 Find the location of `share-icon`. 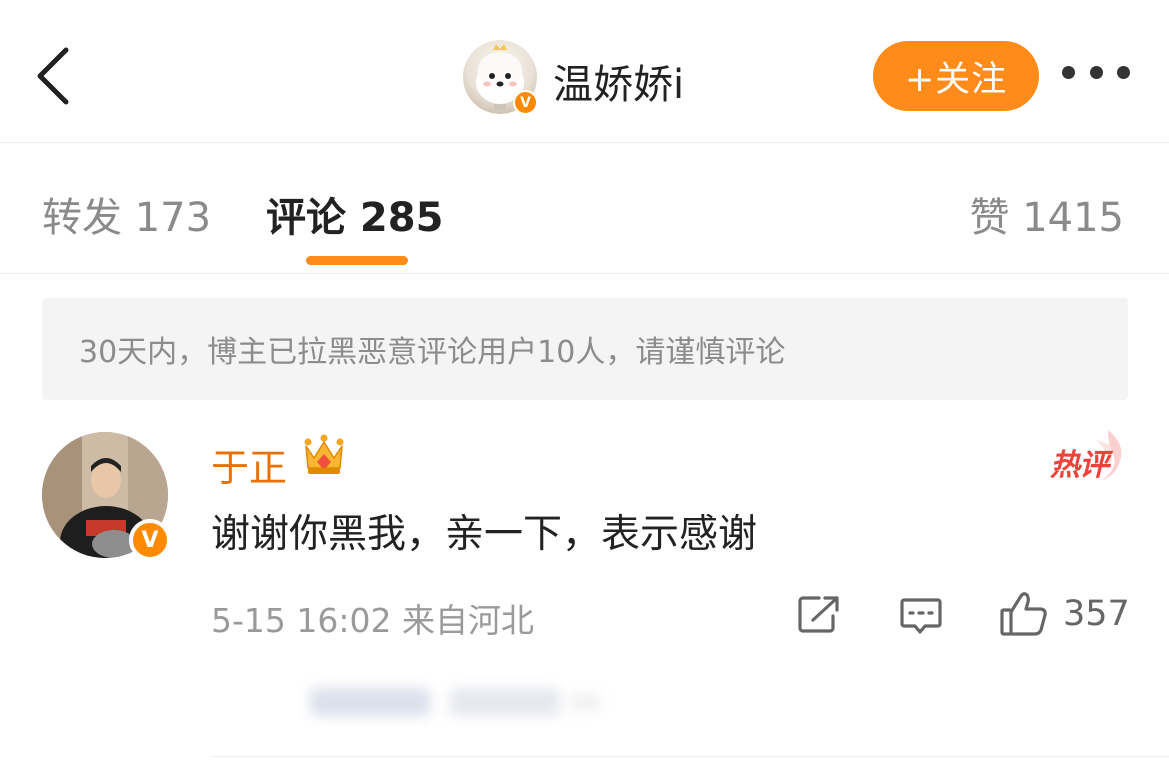

share-icon is located at coordinates (818, 614).